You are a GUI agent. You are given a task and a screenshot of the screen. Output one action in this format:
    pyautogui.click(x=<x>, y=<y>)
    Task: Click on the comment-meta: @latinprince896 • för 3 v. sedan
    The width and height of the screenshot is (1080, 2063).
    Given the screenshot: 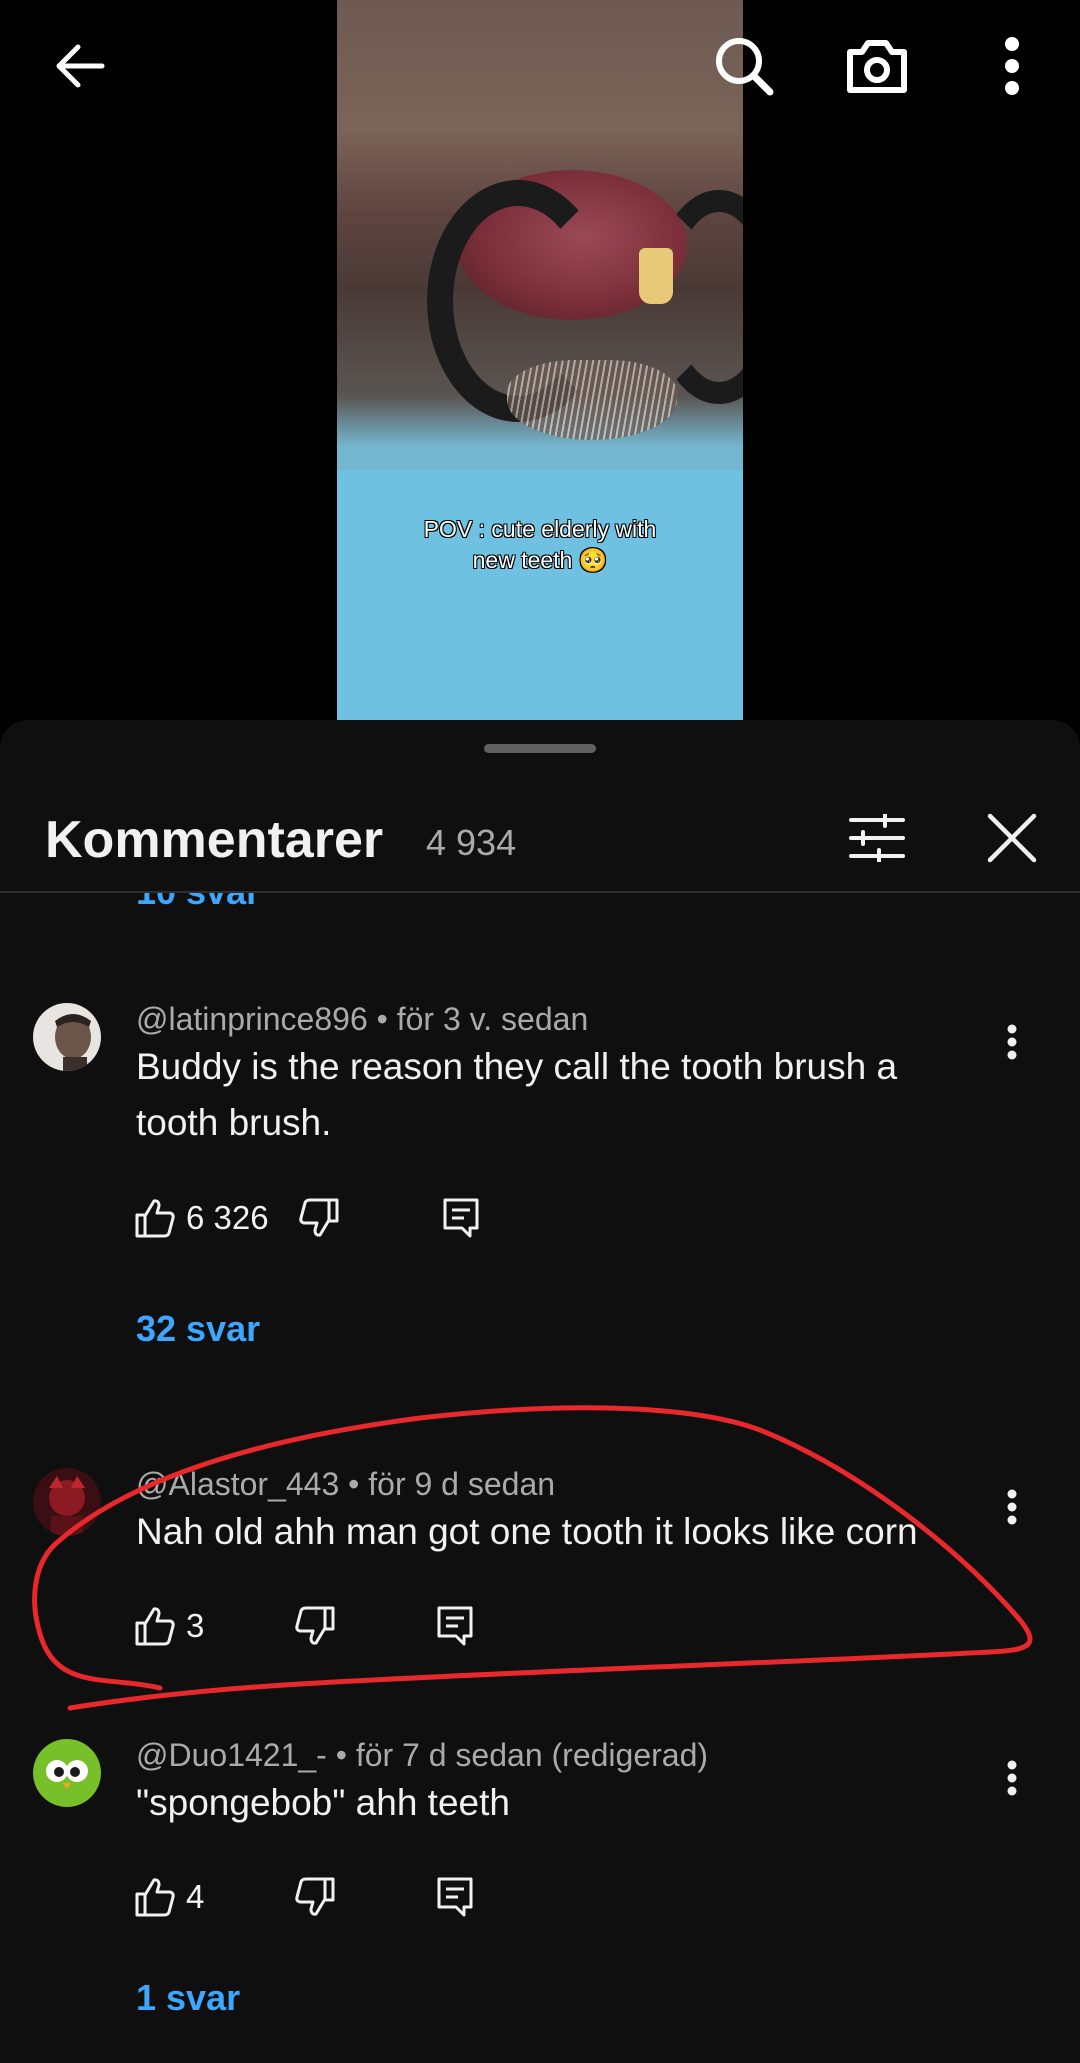 What is the action you would take?
    pyautogui.click(x=362, y=1019)
    